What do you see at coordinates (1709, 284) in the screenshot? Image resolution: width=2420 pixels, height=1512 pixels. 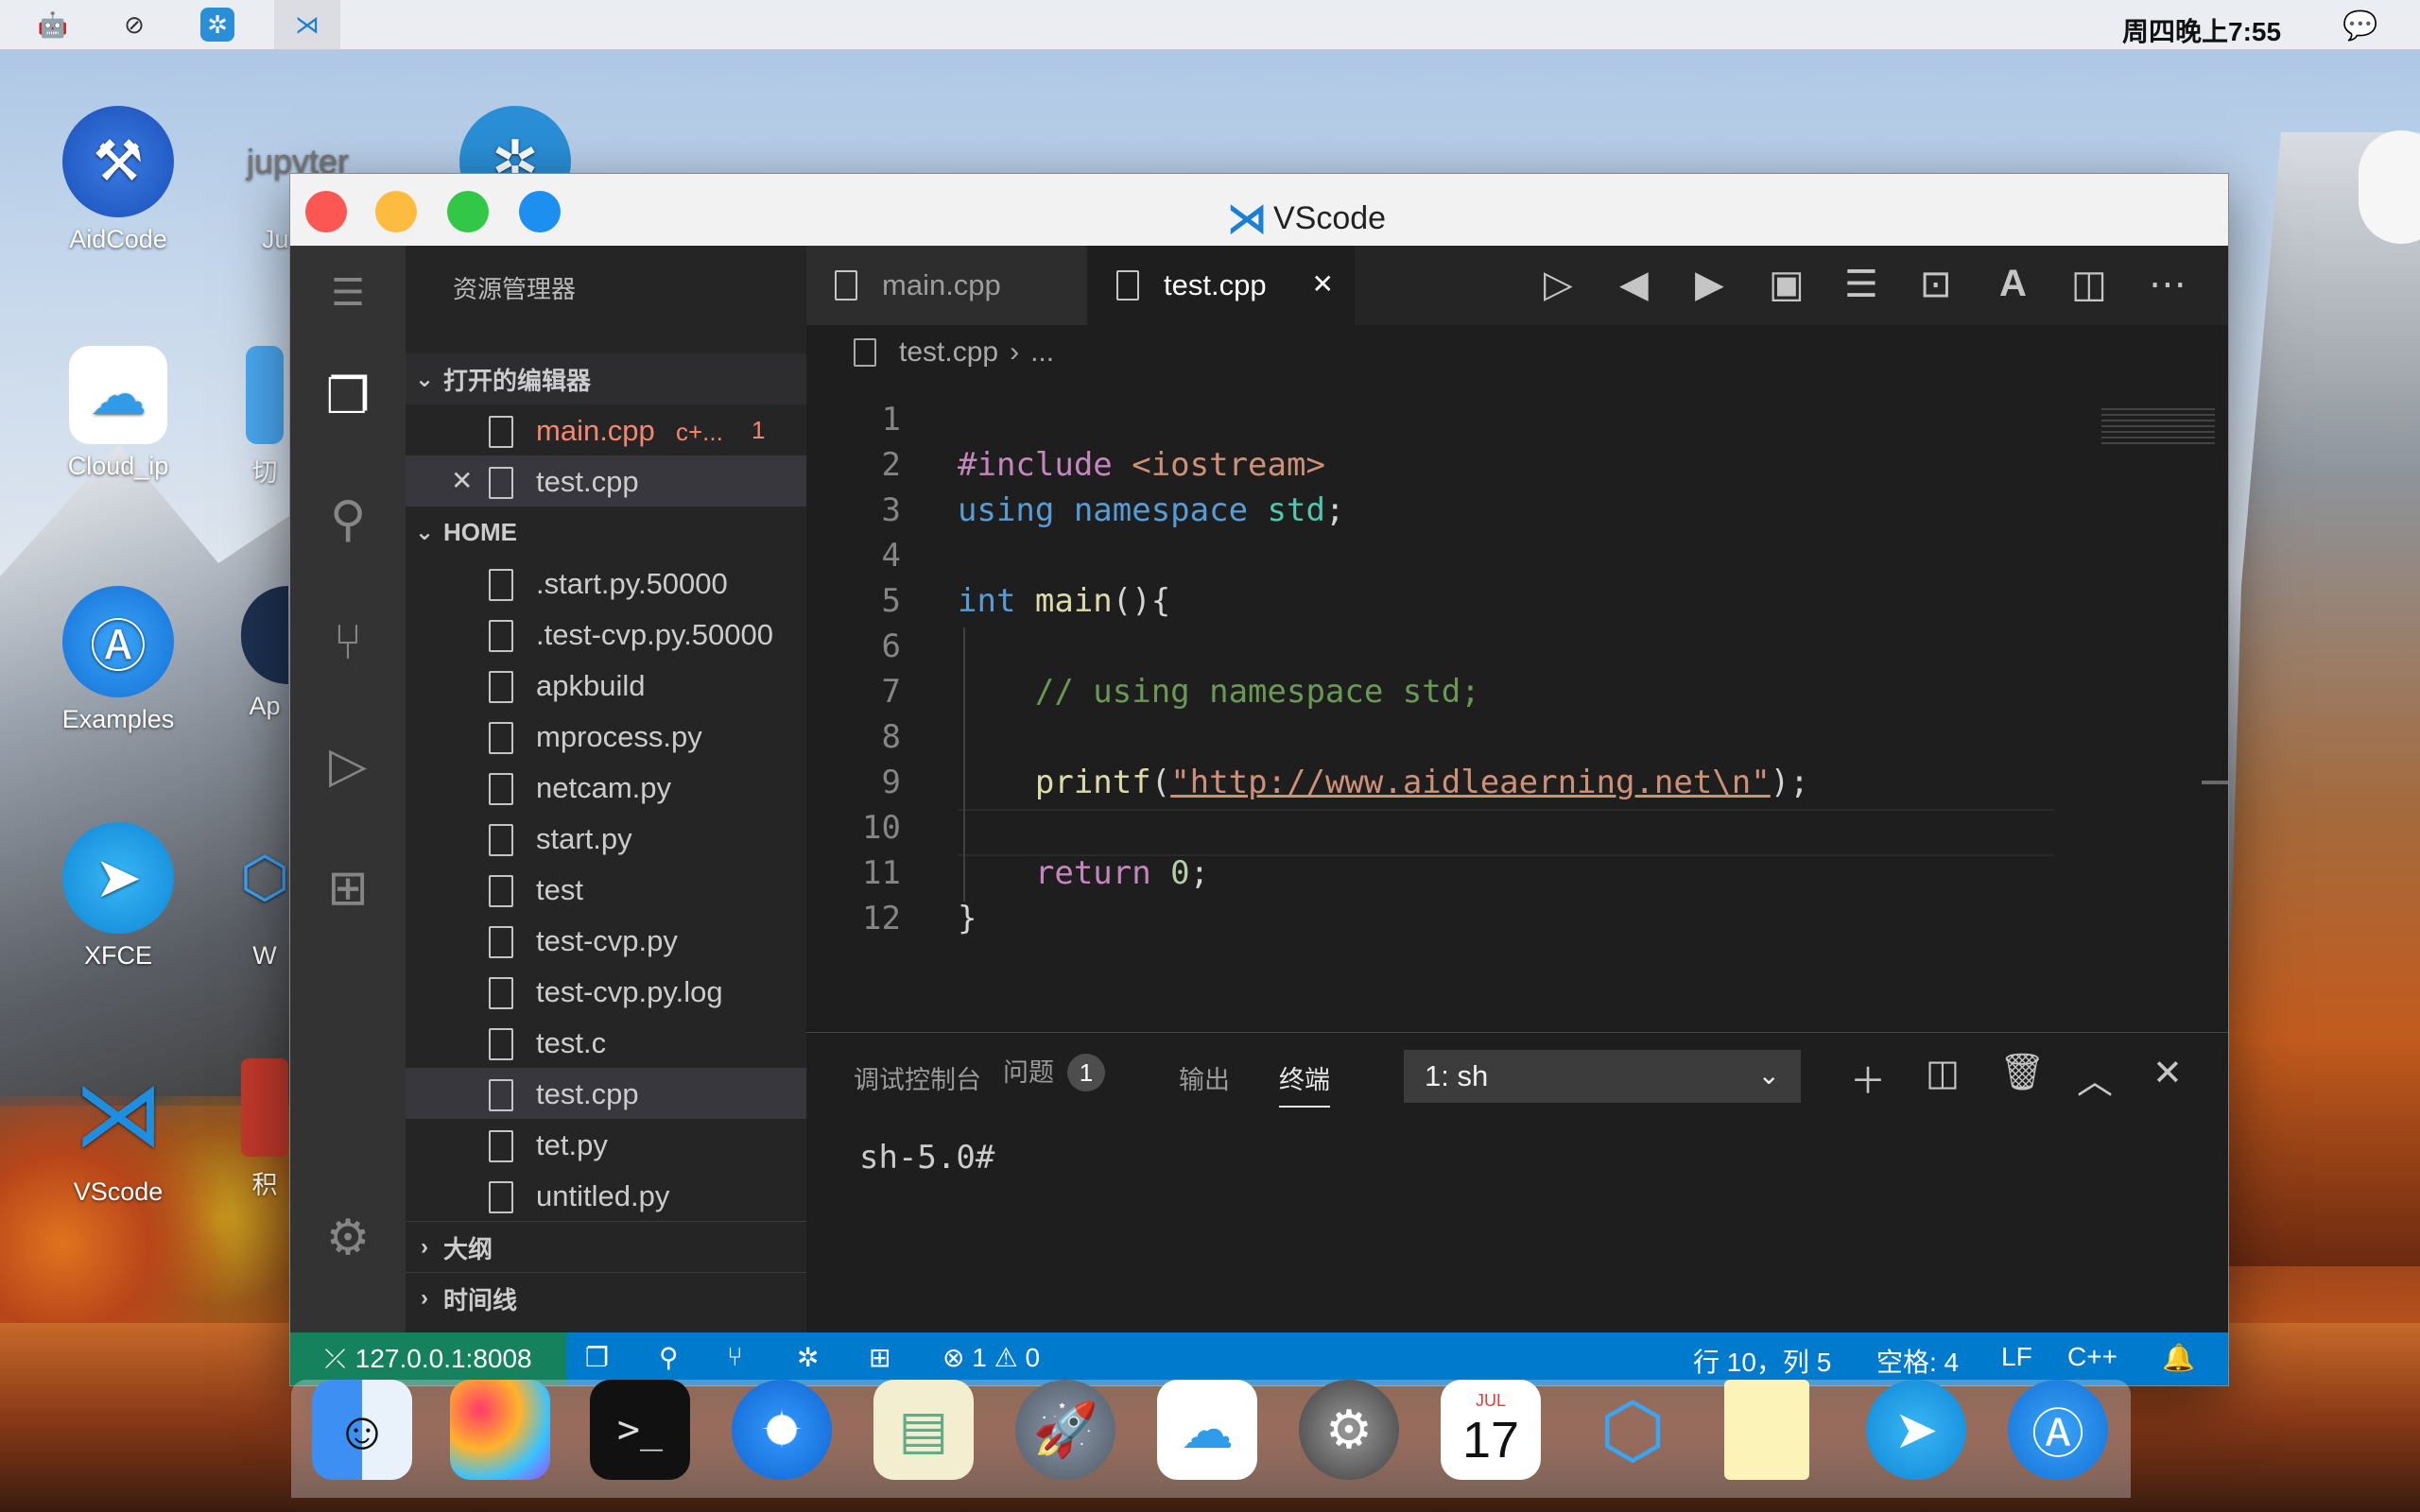 I see `next-icon: ▶` at bounding box center [1709, 284].